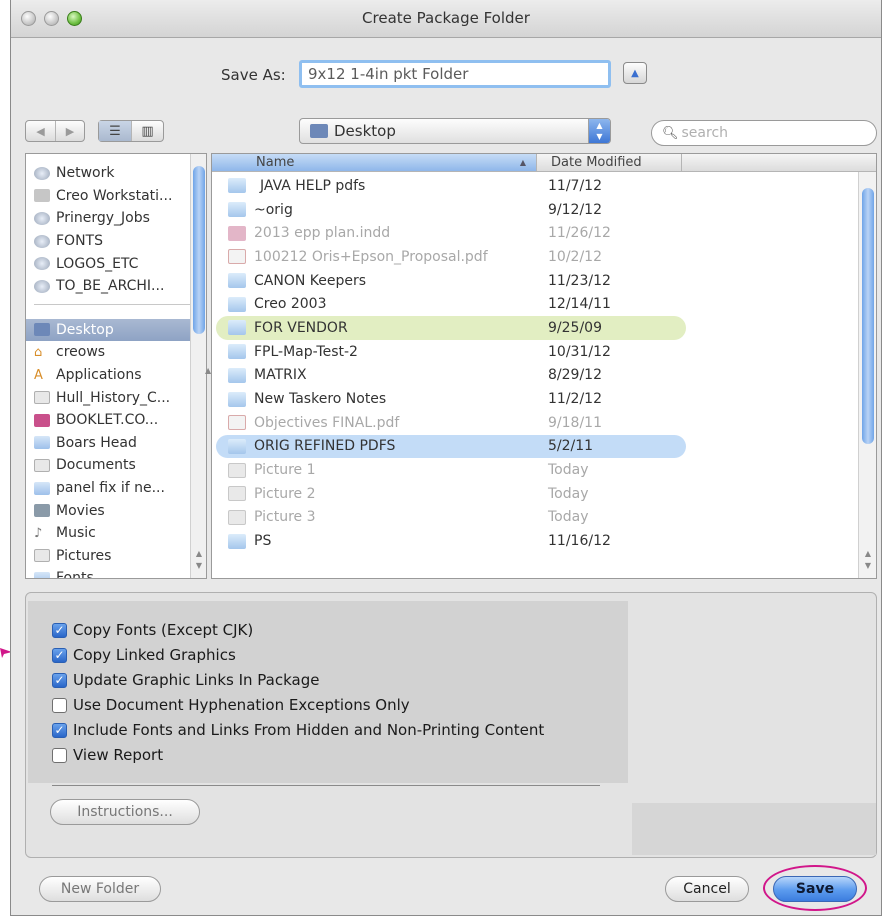 The height and width of the screenshot is (916, 882). Describe the element at coordinates (815, 888) in the screenshot. I see `annotation-highlight-ring` at that location.